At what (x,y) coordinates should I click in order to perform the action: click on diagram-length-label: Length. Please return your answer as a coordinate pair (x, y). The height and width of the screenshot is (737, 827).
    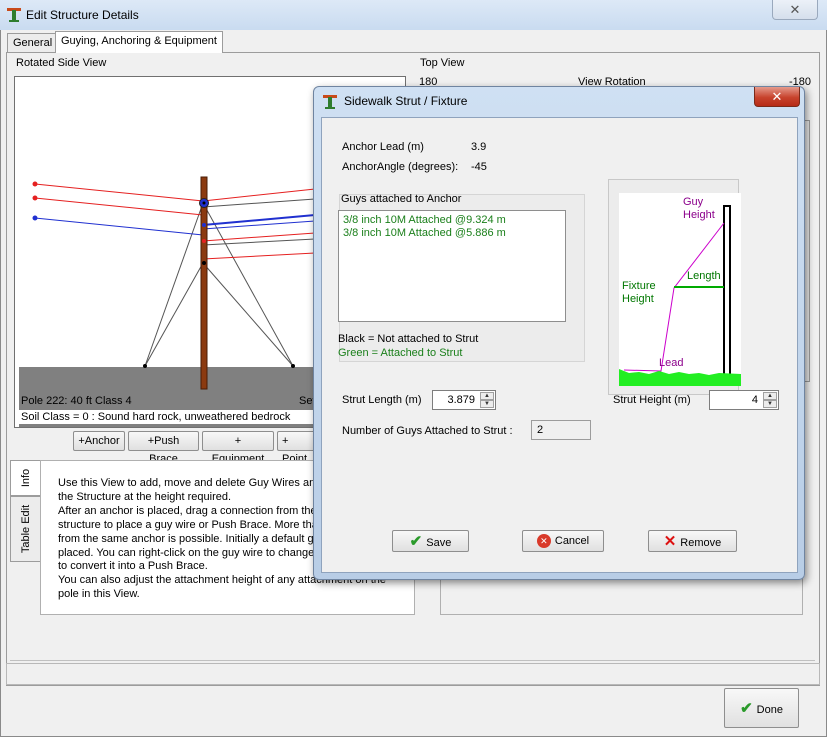
    Looking at the image, I should click on (704, 276).